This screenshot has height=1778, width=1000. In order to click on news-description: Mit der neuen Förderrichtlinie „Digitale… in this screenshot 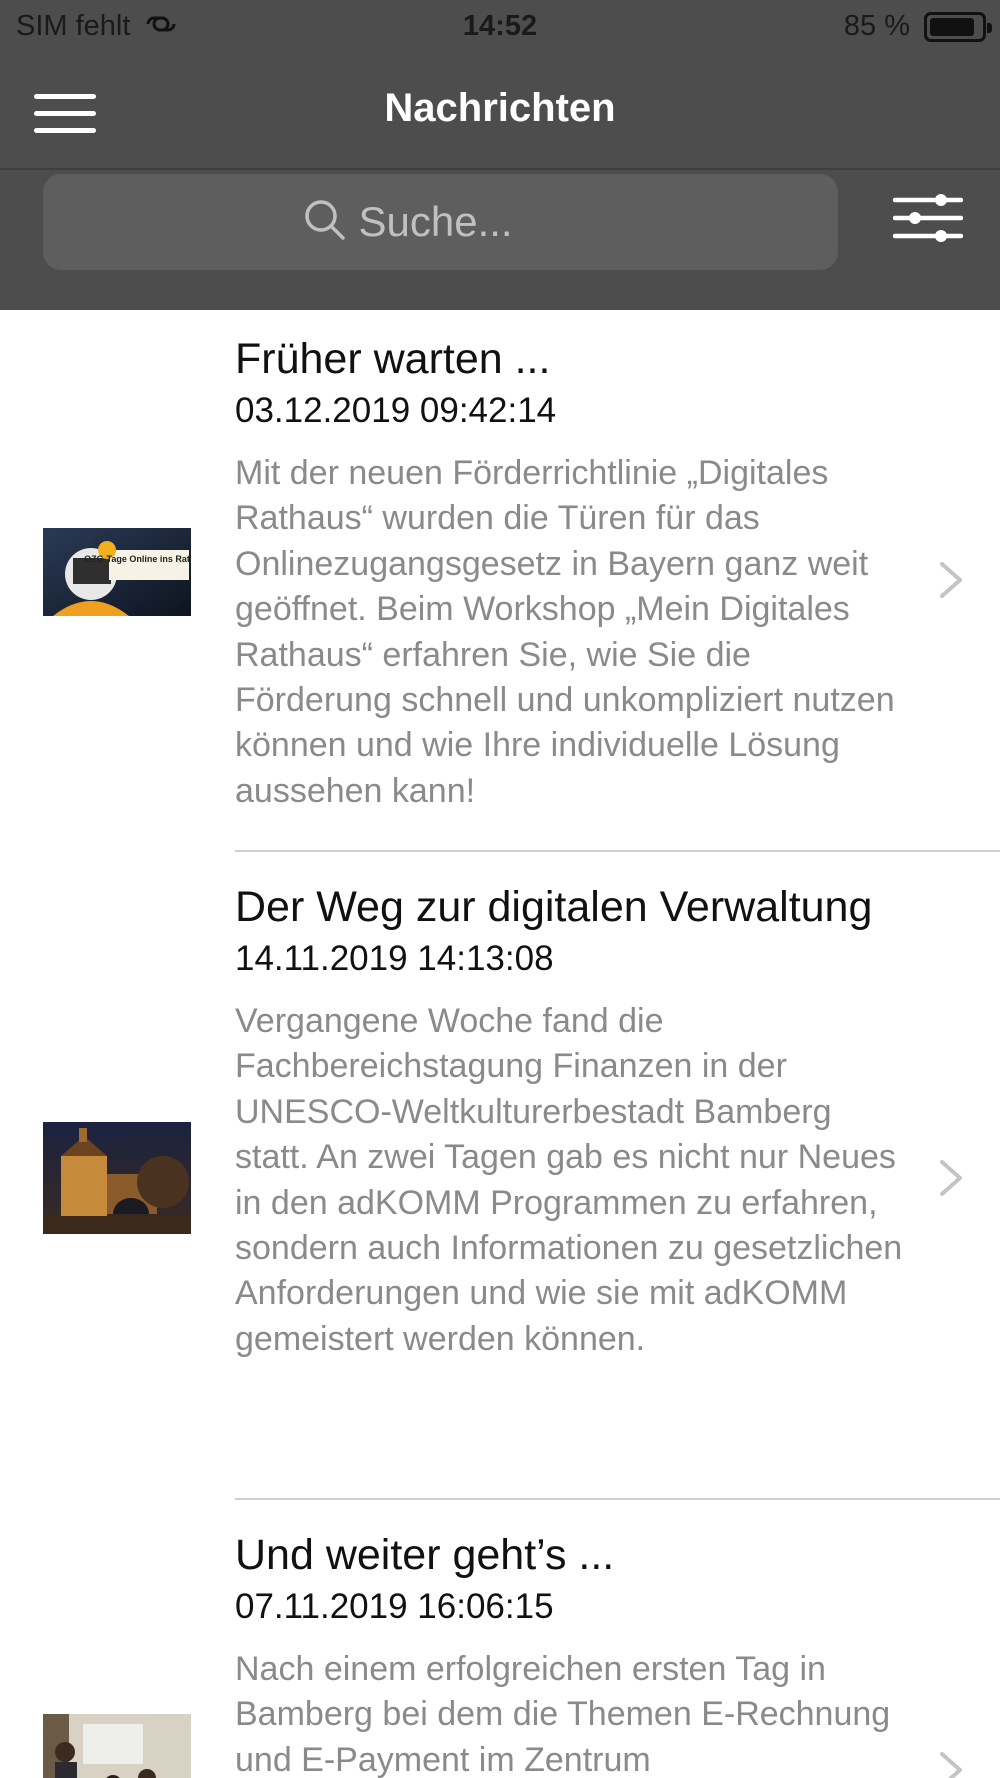, I will do `click(565, 632)`.